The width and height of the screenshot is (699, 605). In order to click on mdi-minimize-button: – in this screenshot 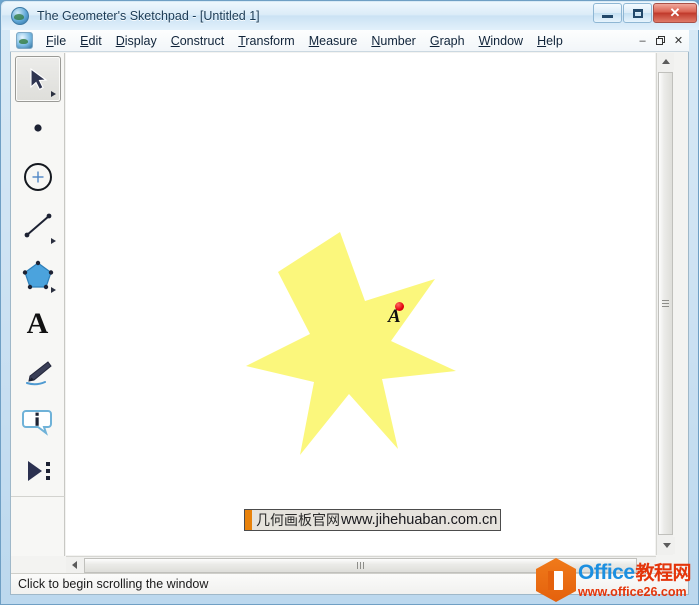, I will do `click(642, 40)`.